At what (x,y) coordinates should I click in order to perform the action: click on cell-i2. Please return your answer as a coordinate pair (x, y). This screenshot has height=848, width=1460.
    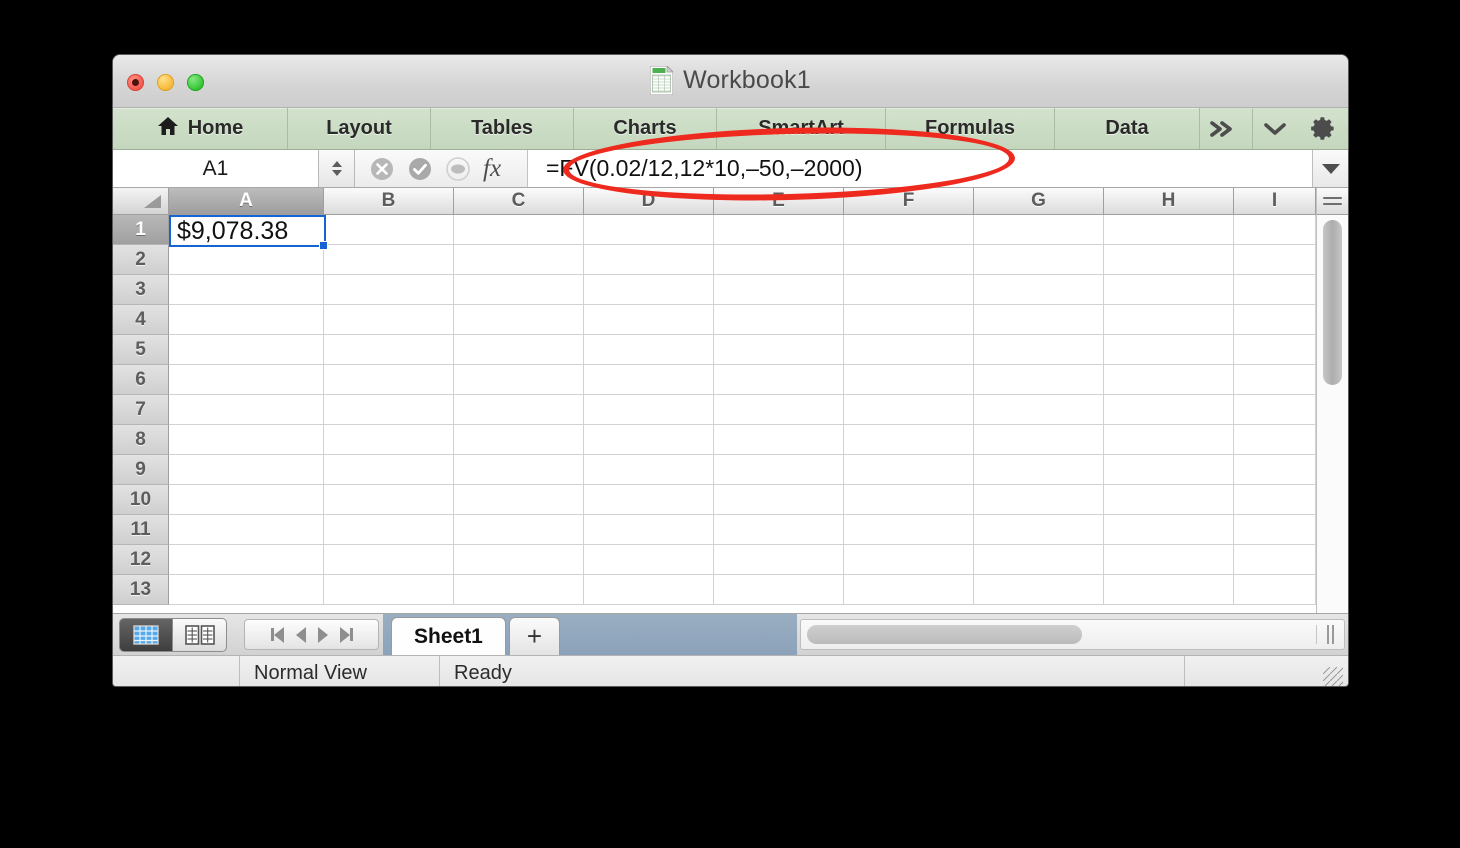
    Looking at the image, I should click on (1275, 260).